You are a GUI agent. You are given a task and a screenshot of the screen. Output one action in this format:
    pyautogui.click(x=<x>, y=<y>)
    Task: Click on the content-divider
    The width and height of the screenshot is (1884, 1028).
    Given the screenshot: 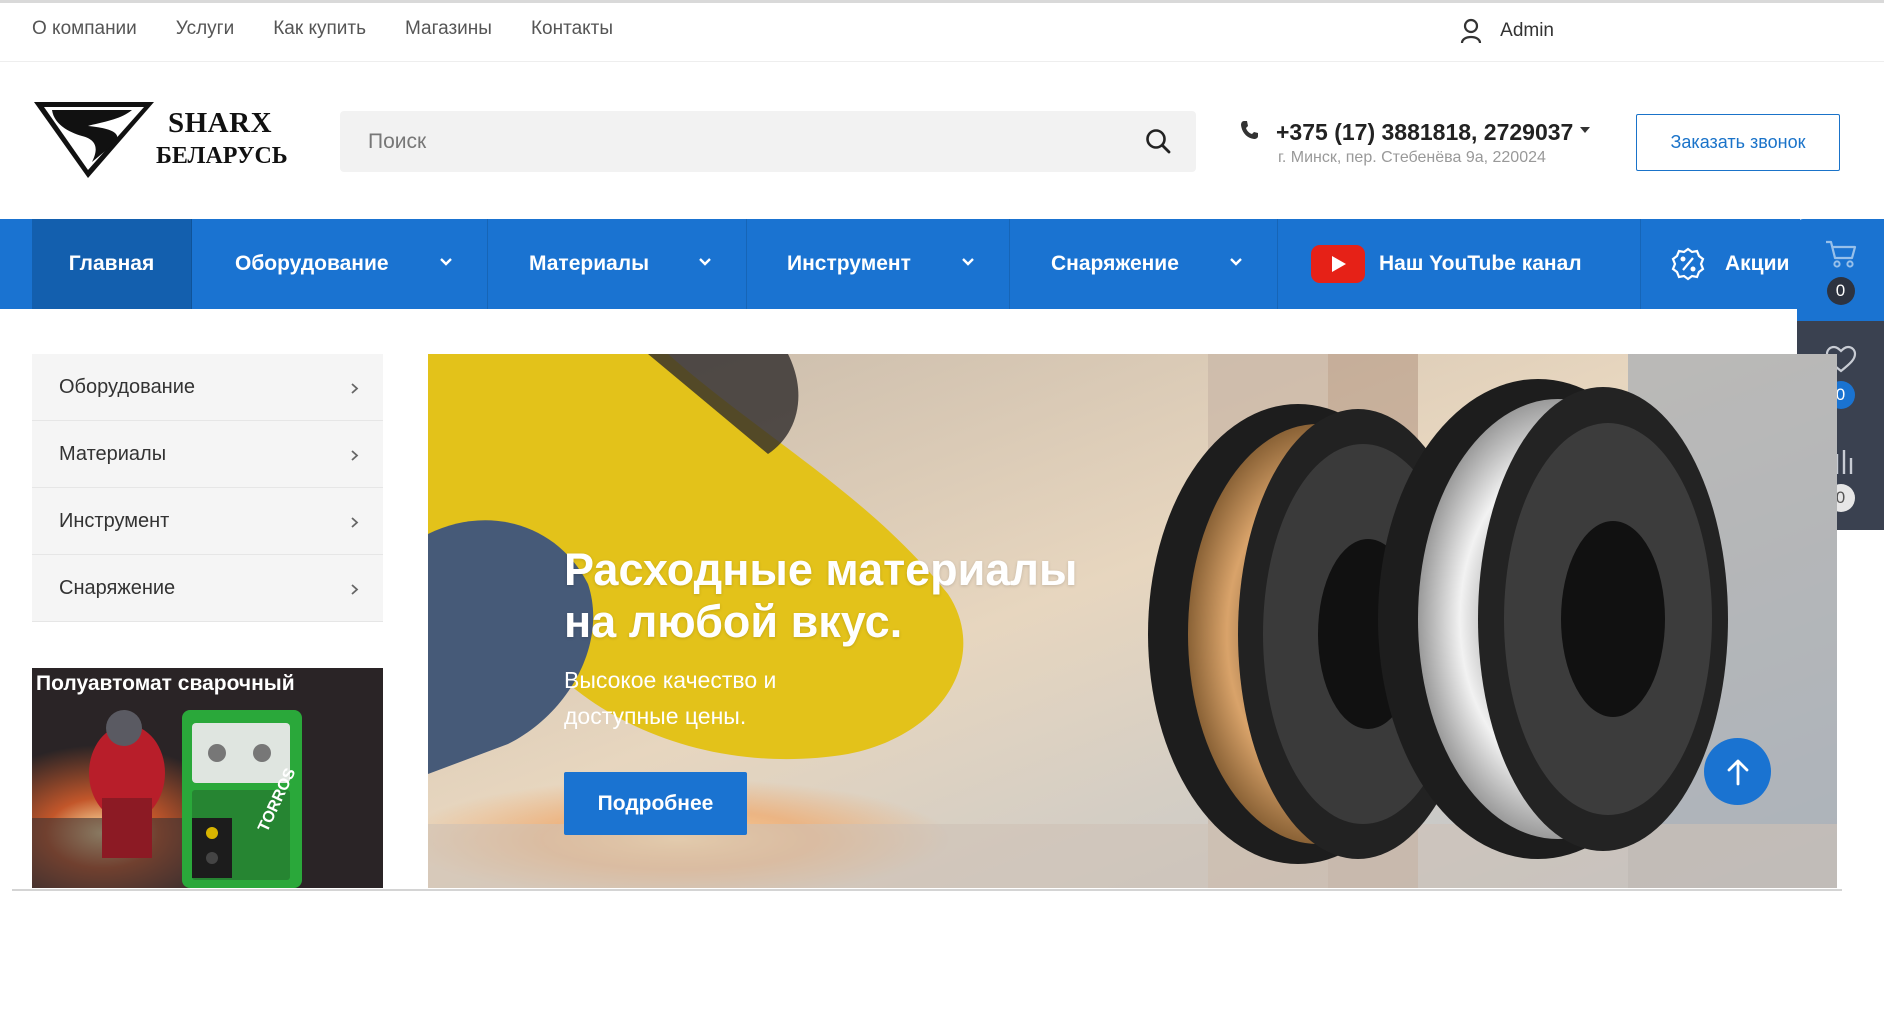 What is the action you would take?
    pyautogui.click(x=927, y=890)
    